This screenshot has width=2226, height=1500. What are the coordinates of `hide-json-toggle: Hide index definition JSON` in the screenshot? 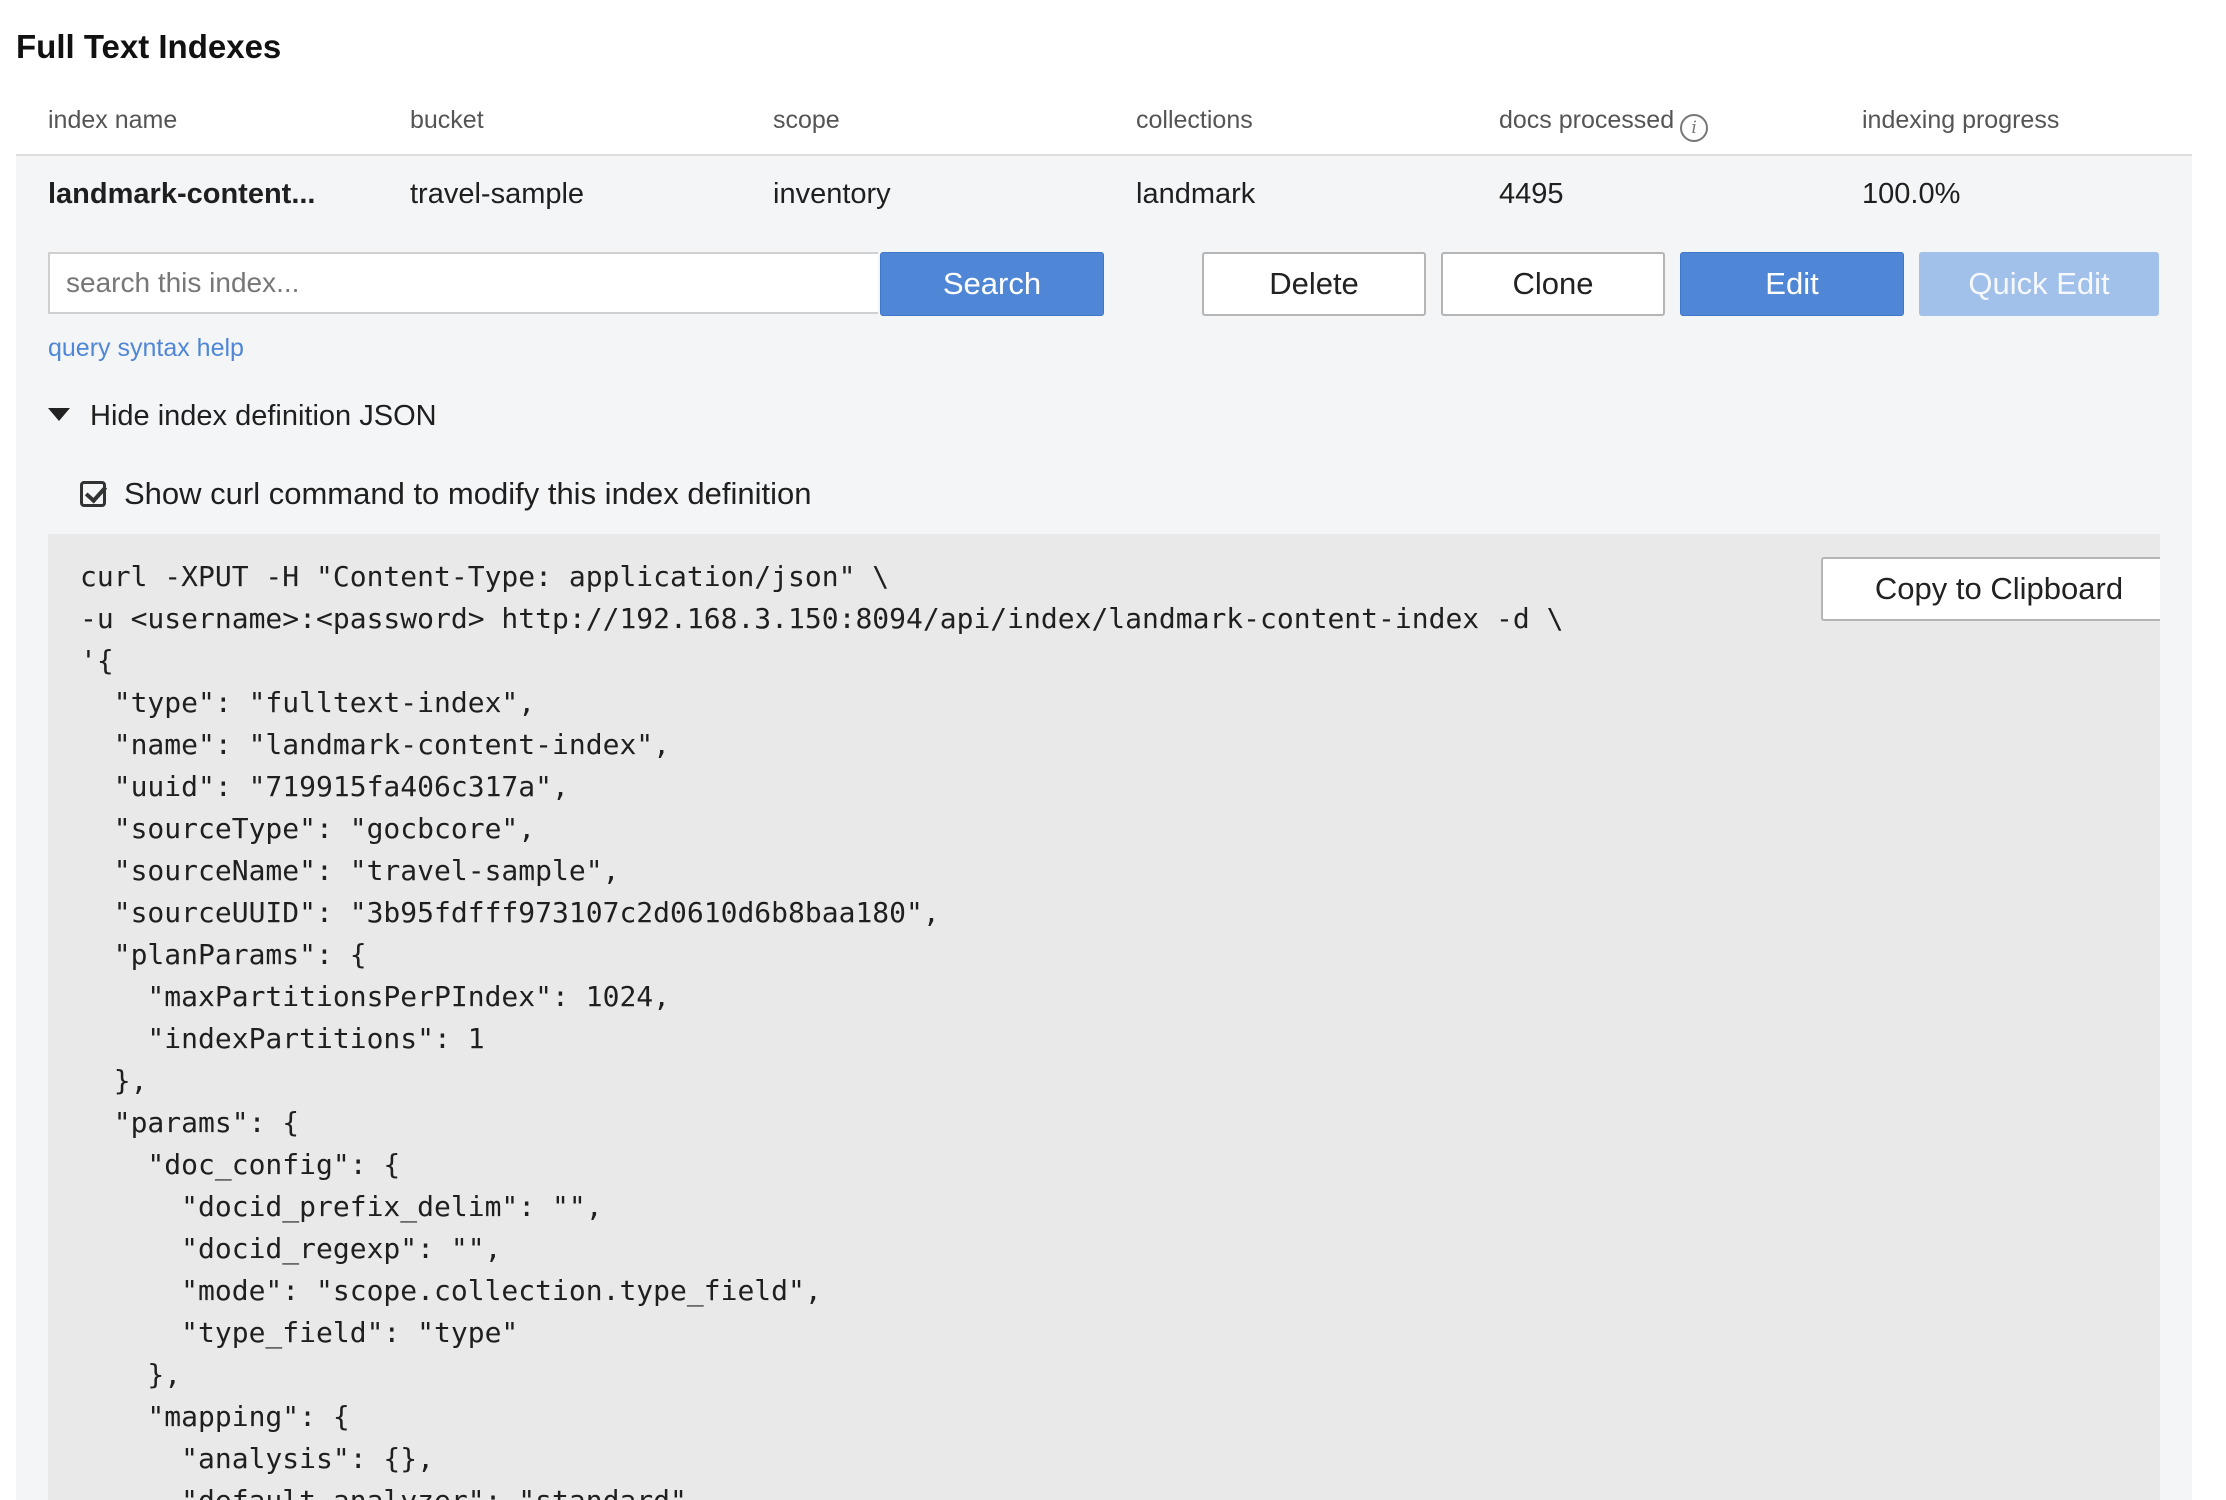 It's located at (242, 416).